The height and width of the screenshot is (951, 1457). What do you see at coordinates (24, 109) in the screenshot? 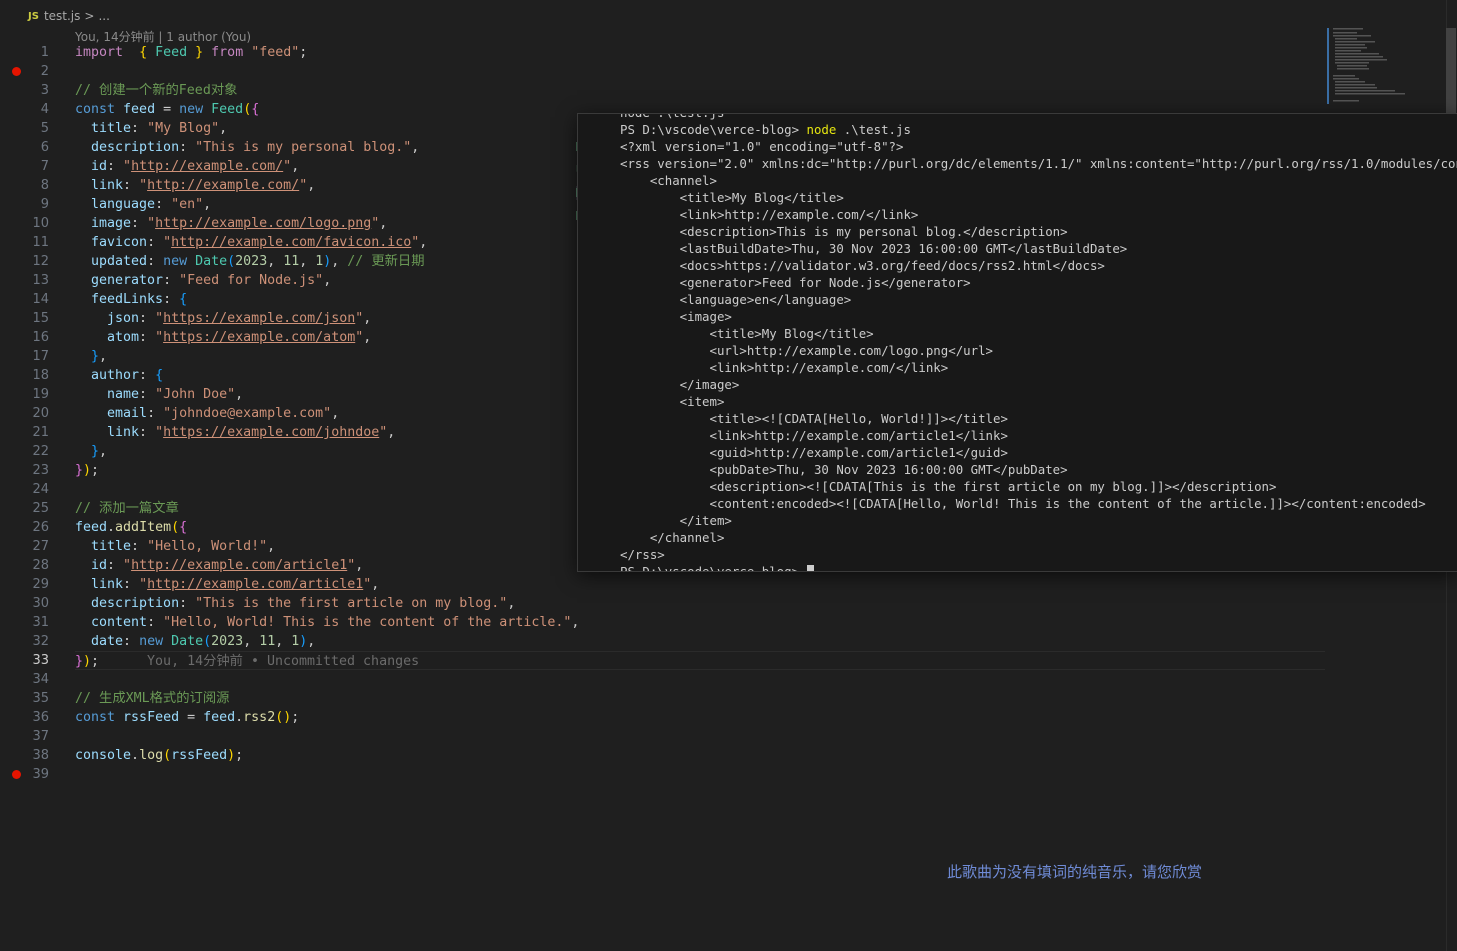
I see `line-number: 4` at bounding box center [24, 109].